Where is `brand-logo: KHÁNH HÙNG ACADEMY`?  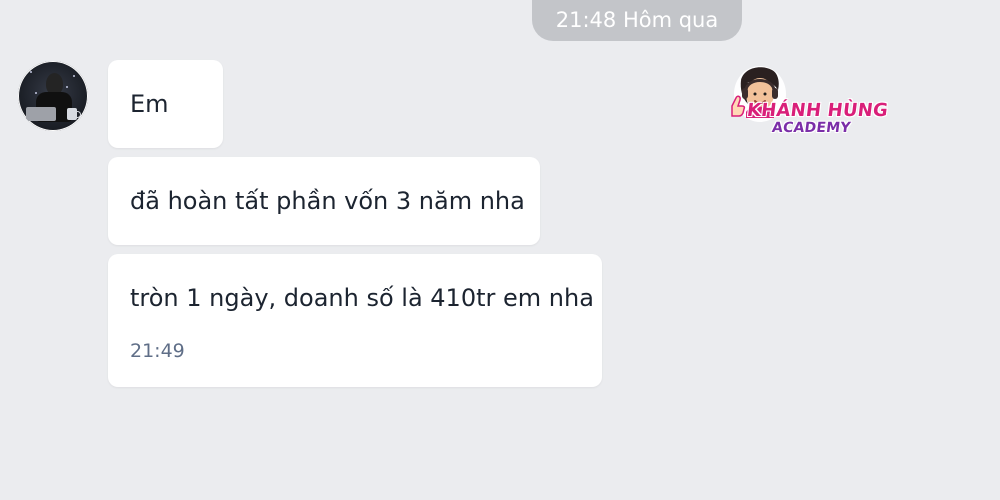 brand-logo: KHÁNH HÙNG ACADEMY is located at coordinates (807, 100).